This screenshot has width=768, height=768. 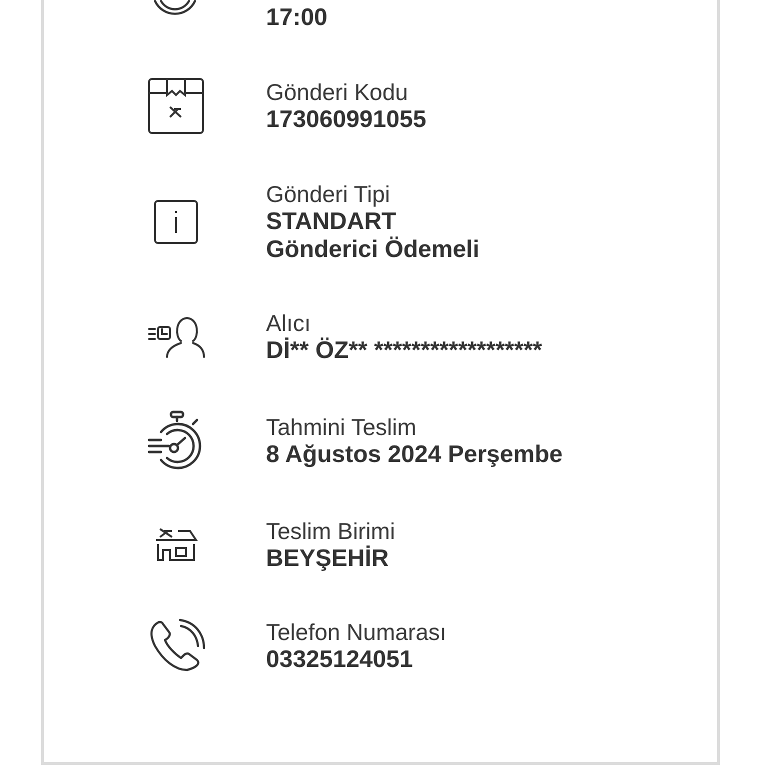 What do you see at coordinates (332, 222) in the screenshot?
I see `field-value: STANDART` at bounding box center [332, 222].